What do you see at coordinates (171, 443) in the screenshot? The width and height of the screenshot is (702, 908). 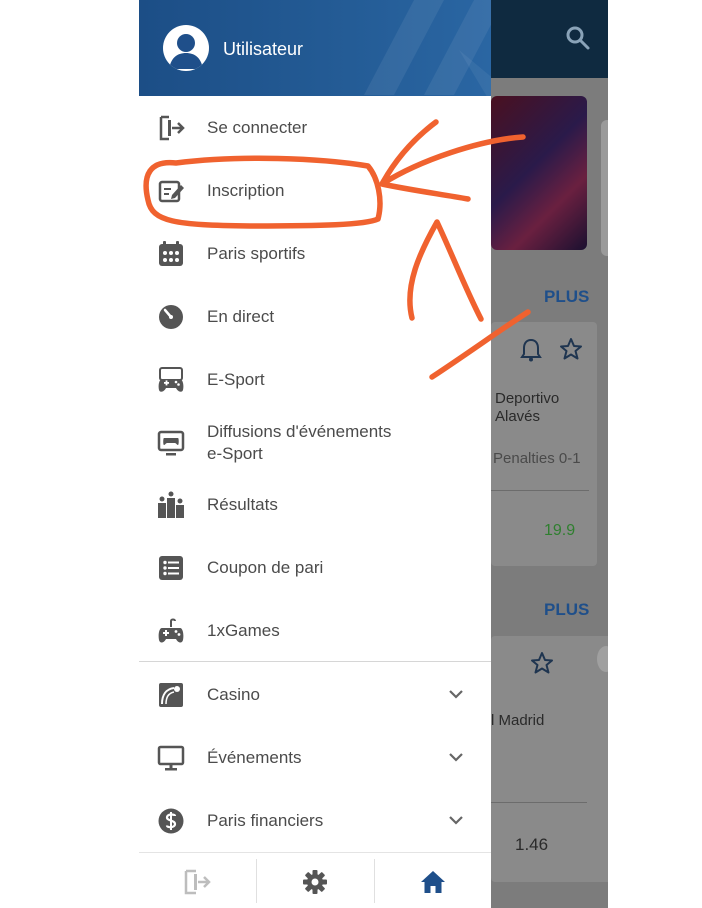 I see `monitor-gamepad-icon` at bounding box center [171, 443].